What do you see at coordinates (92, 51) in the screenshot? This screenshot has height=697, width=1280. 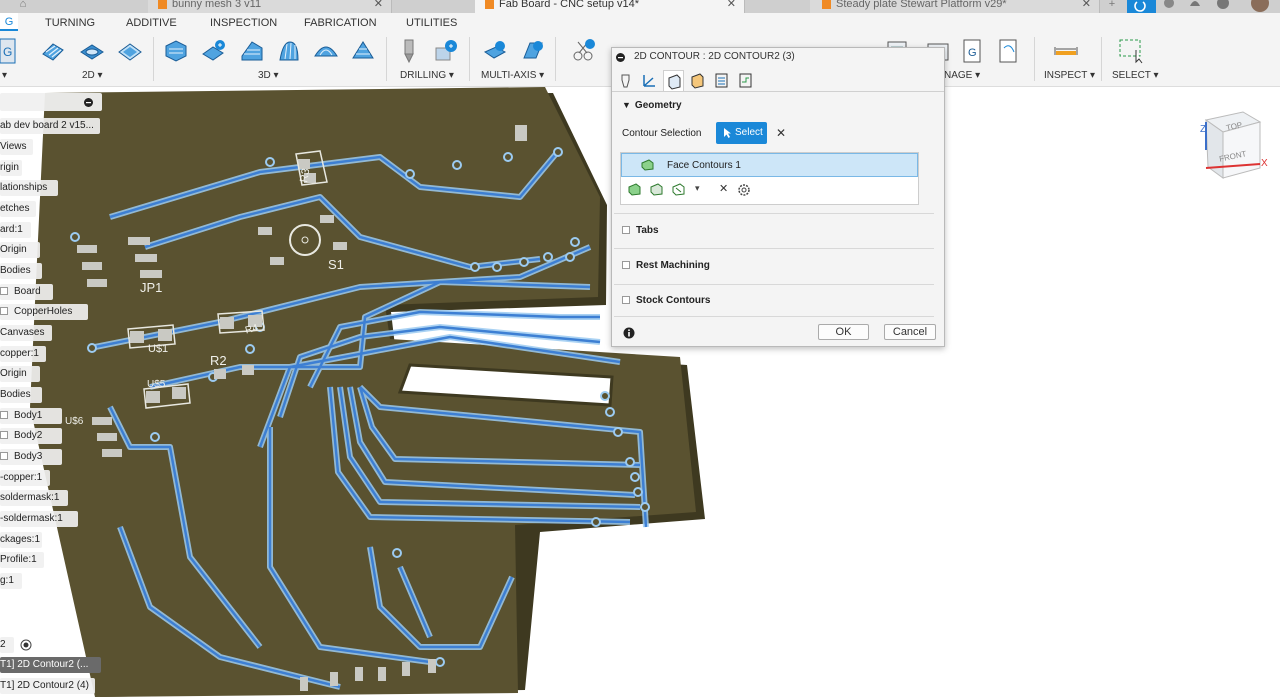 I see `2d-pocket-icon` at bounding box center [92, 51].